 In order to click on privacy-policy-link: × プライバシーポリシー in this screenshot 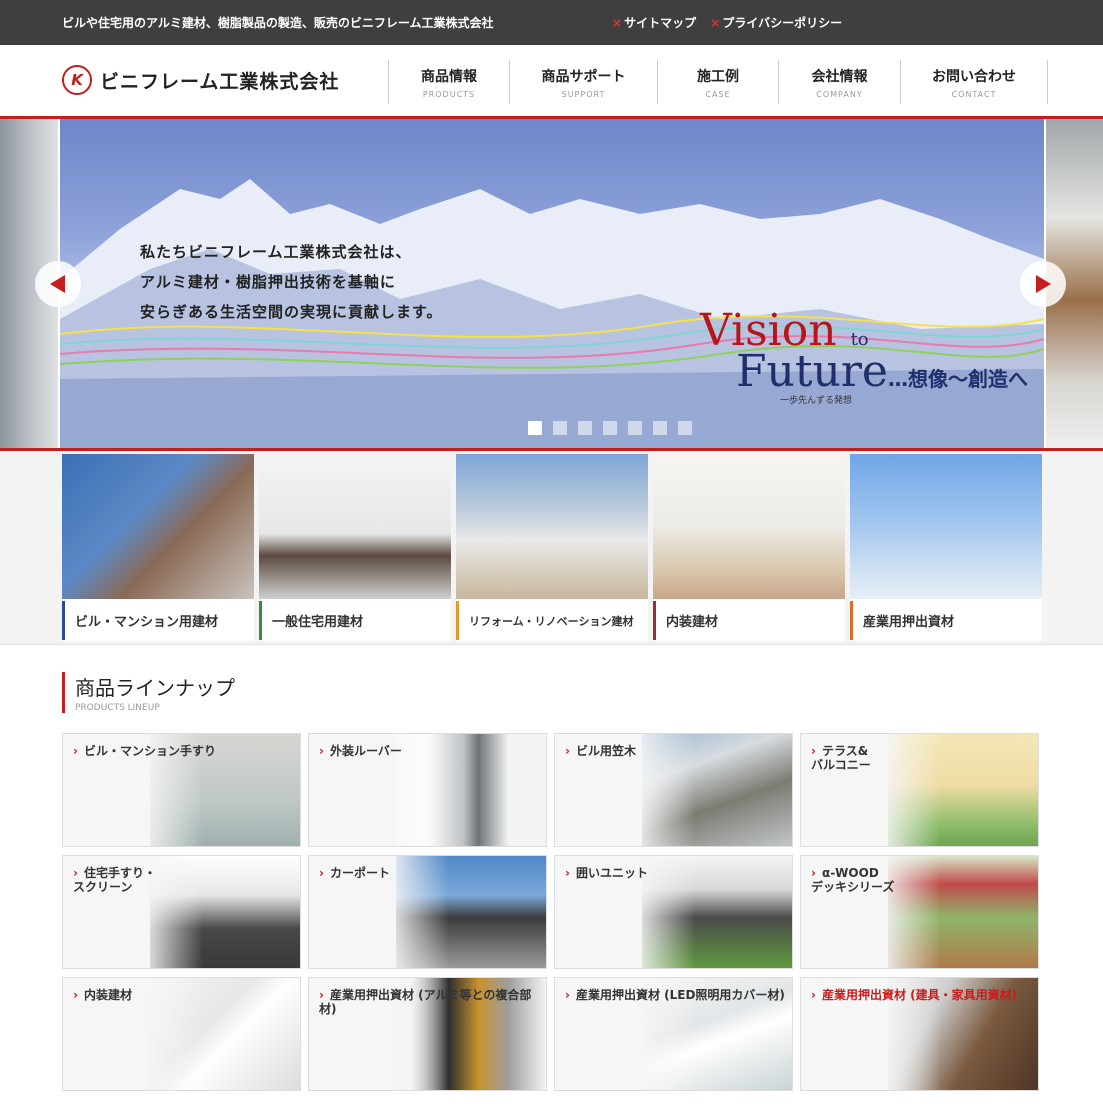, I will do `click(776, 23)`.